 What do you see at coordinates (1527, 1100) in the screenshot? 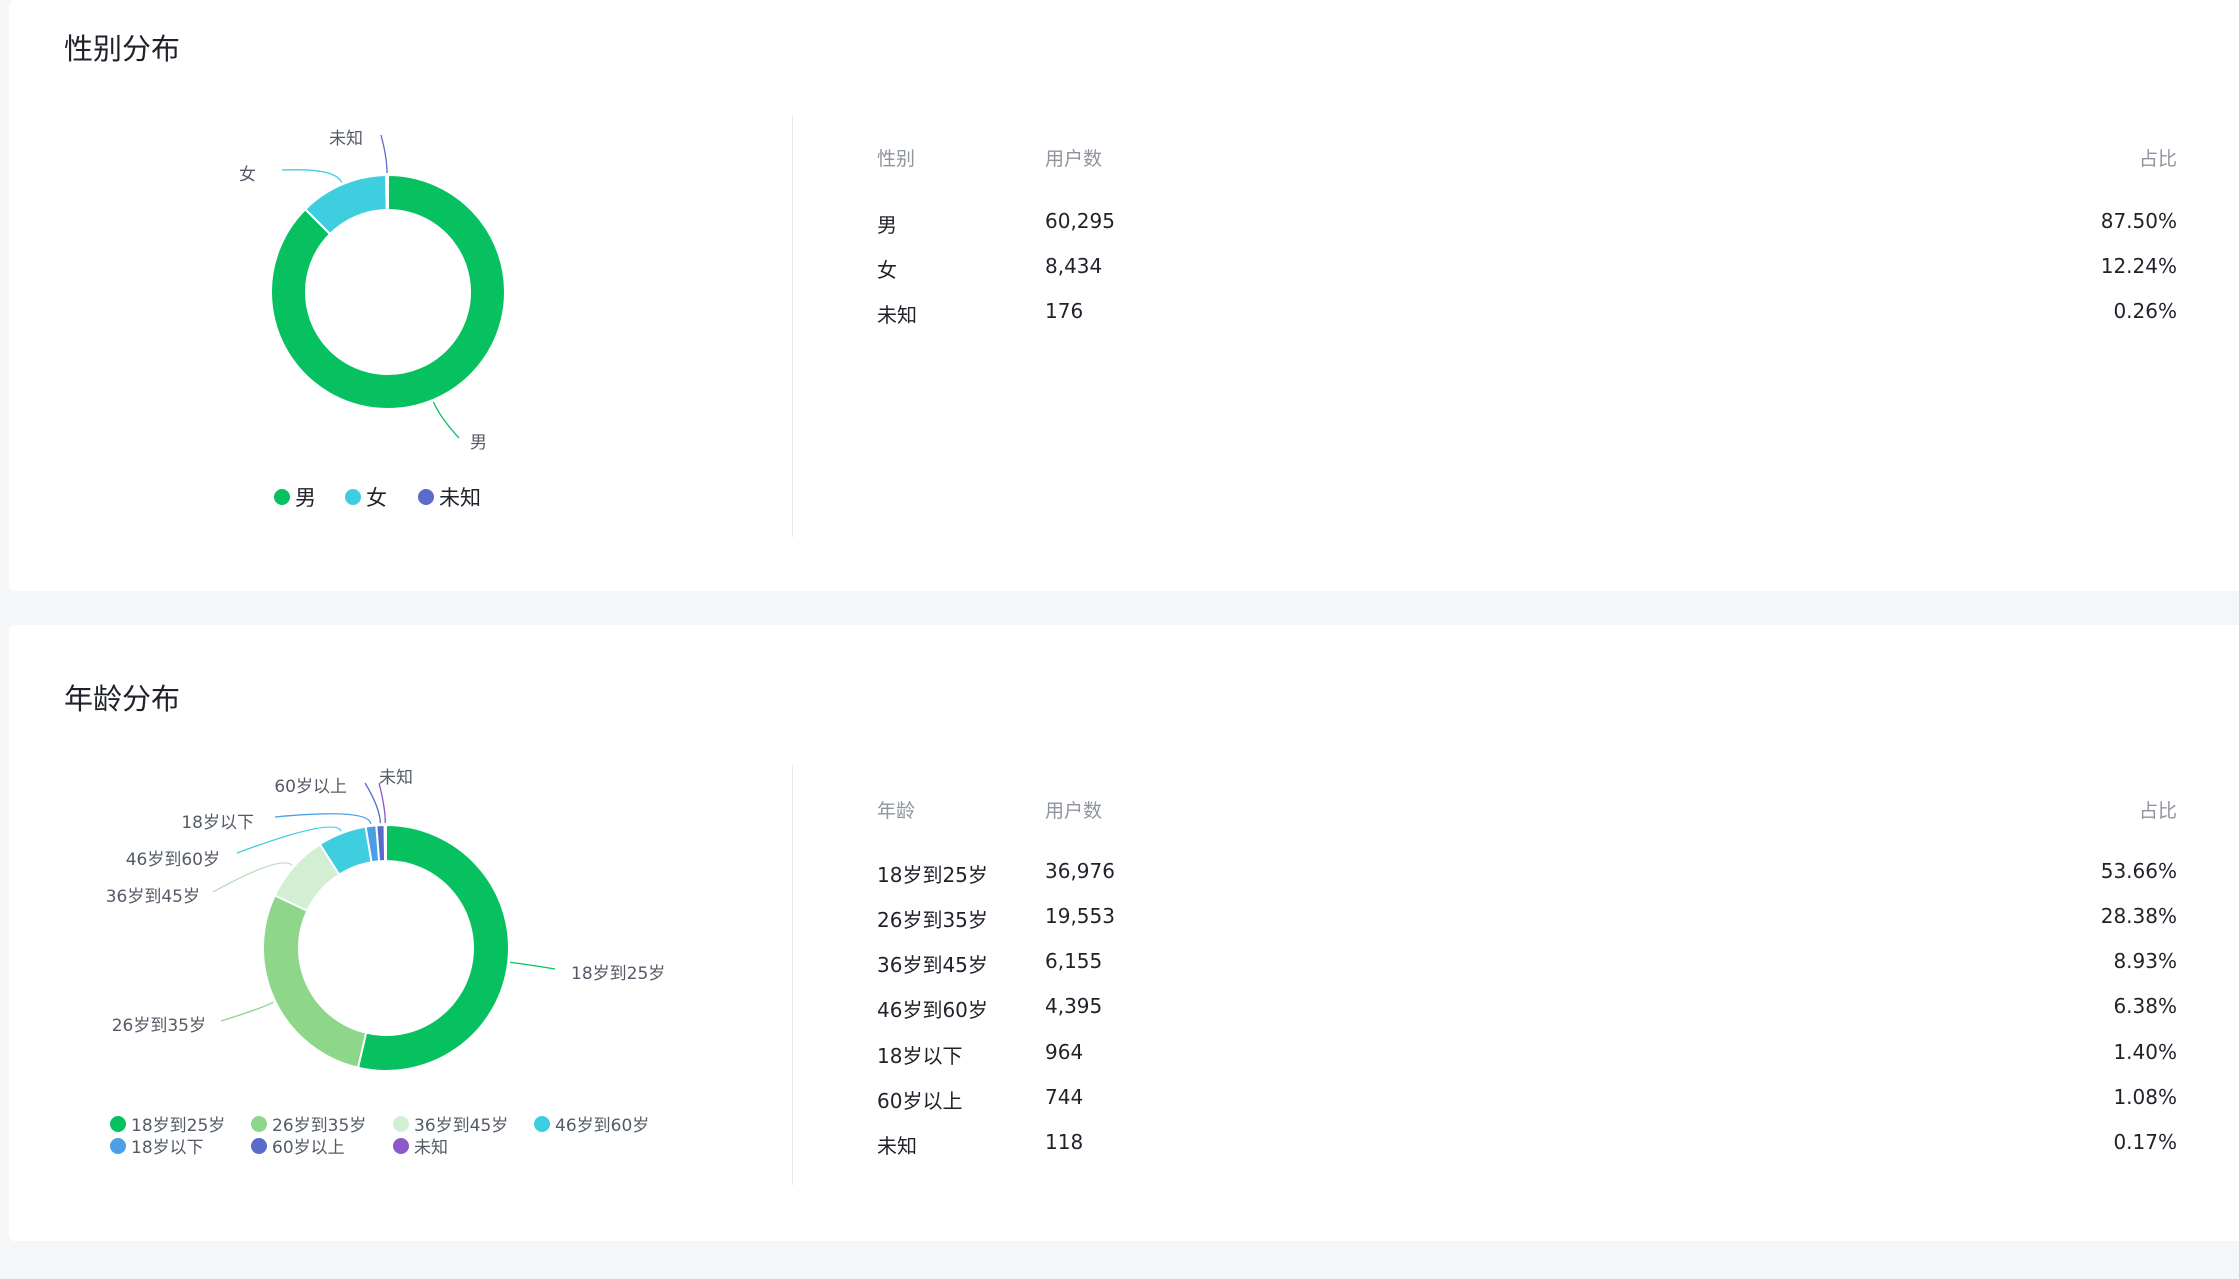
I see `table-row: 60岁以上 744 1.08%` at bounding box center [1527, 1100].